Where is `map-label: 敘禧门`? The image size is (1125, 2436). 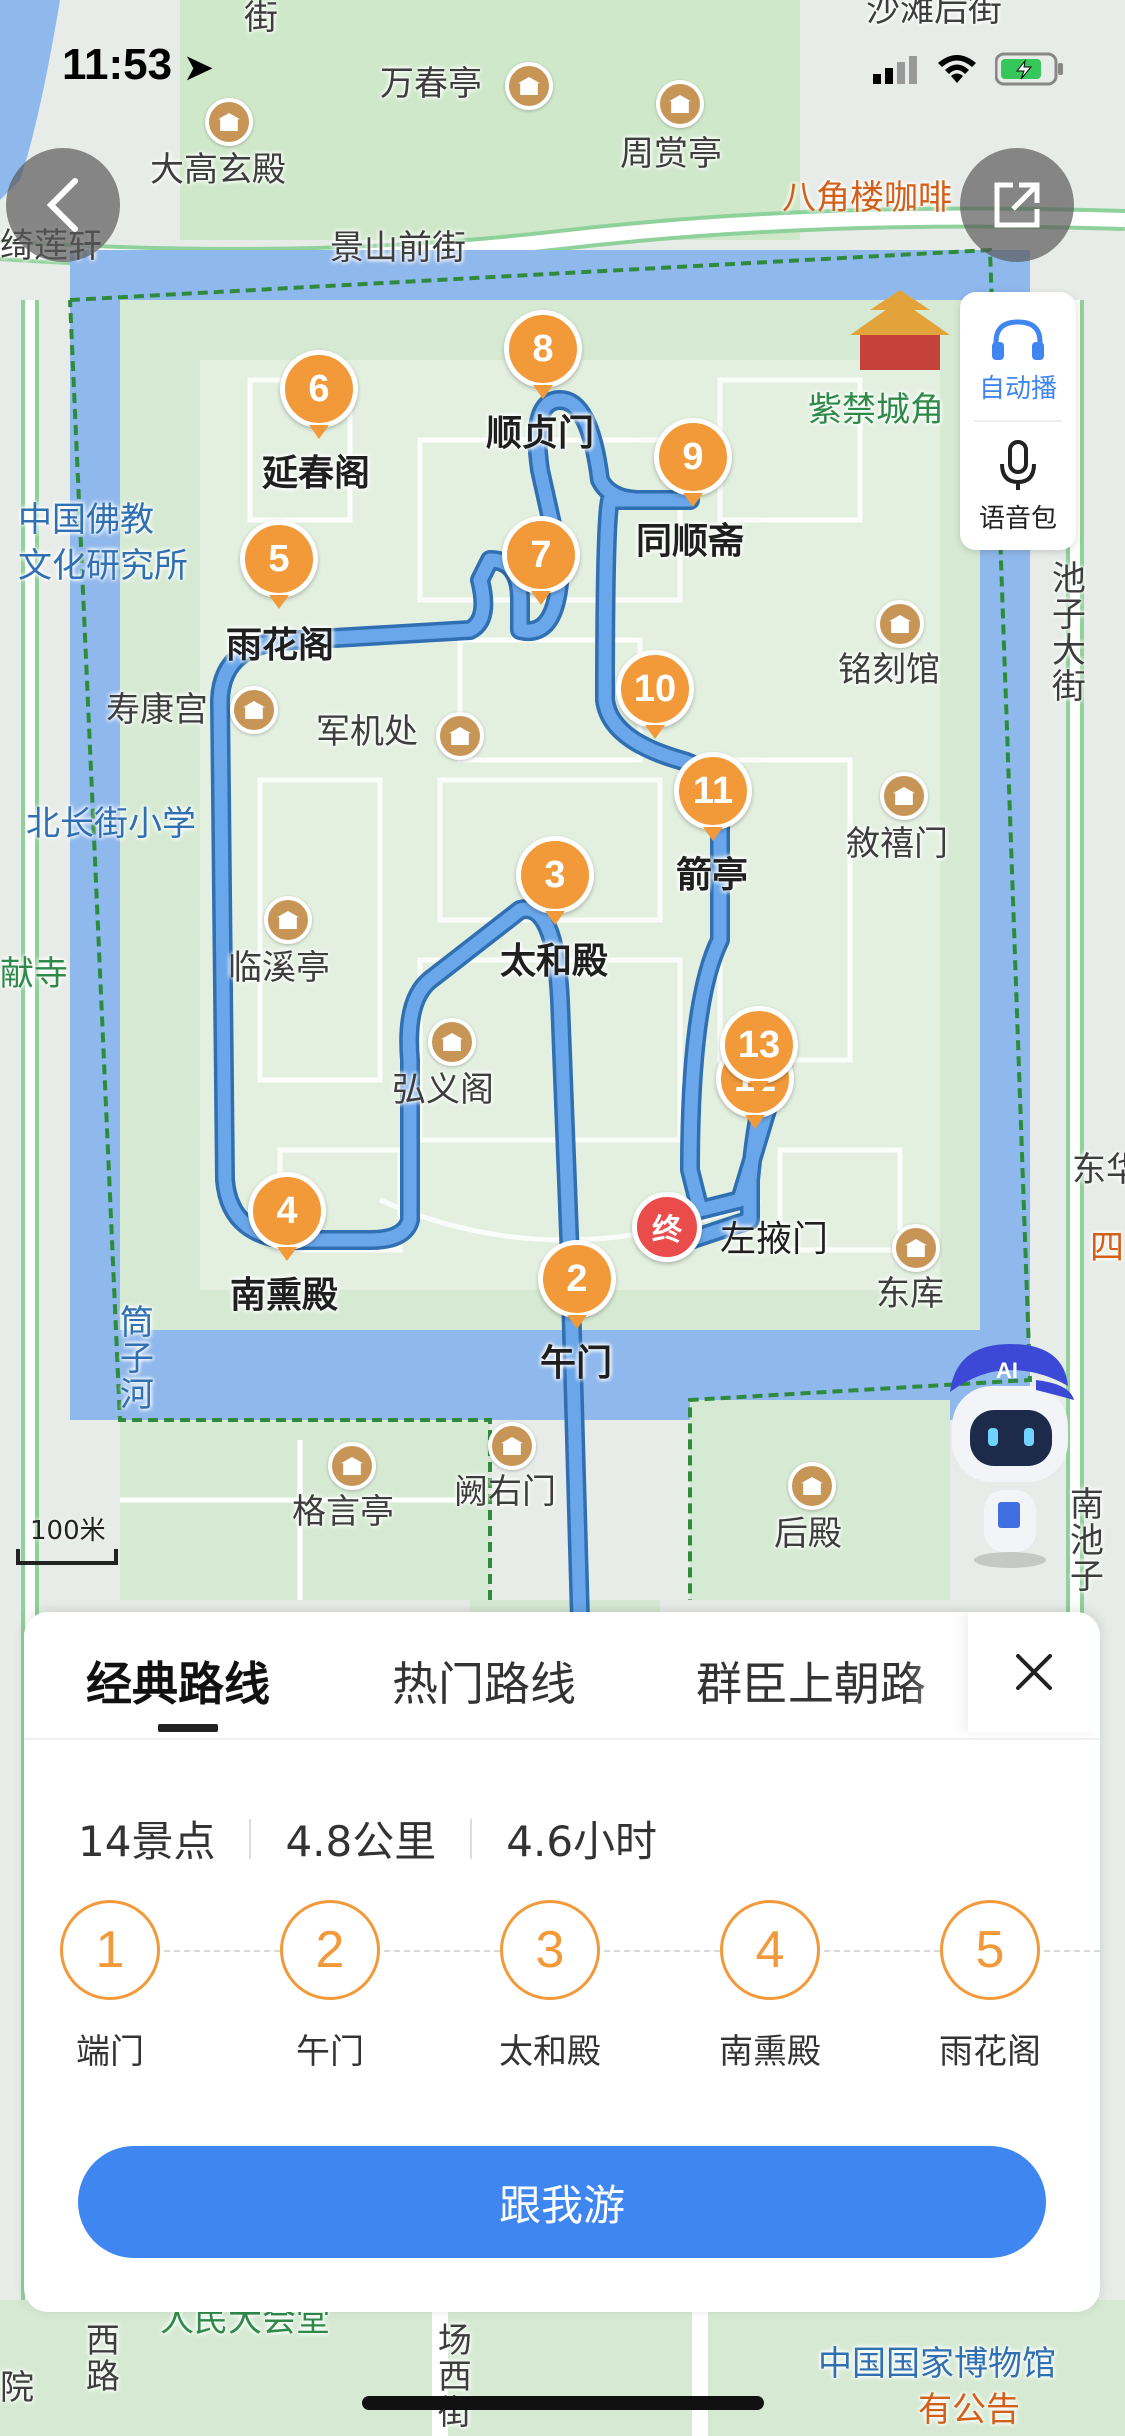
map-label: 敘禧门 is located at coordinates (897, 844).